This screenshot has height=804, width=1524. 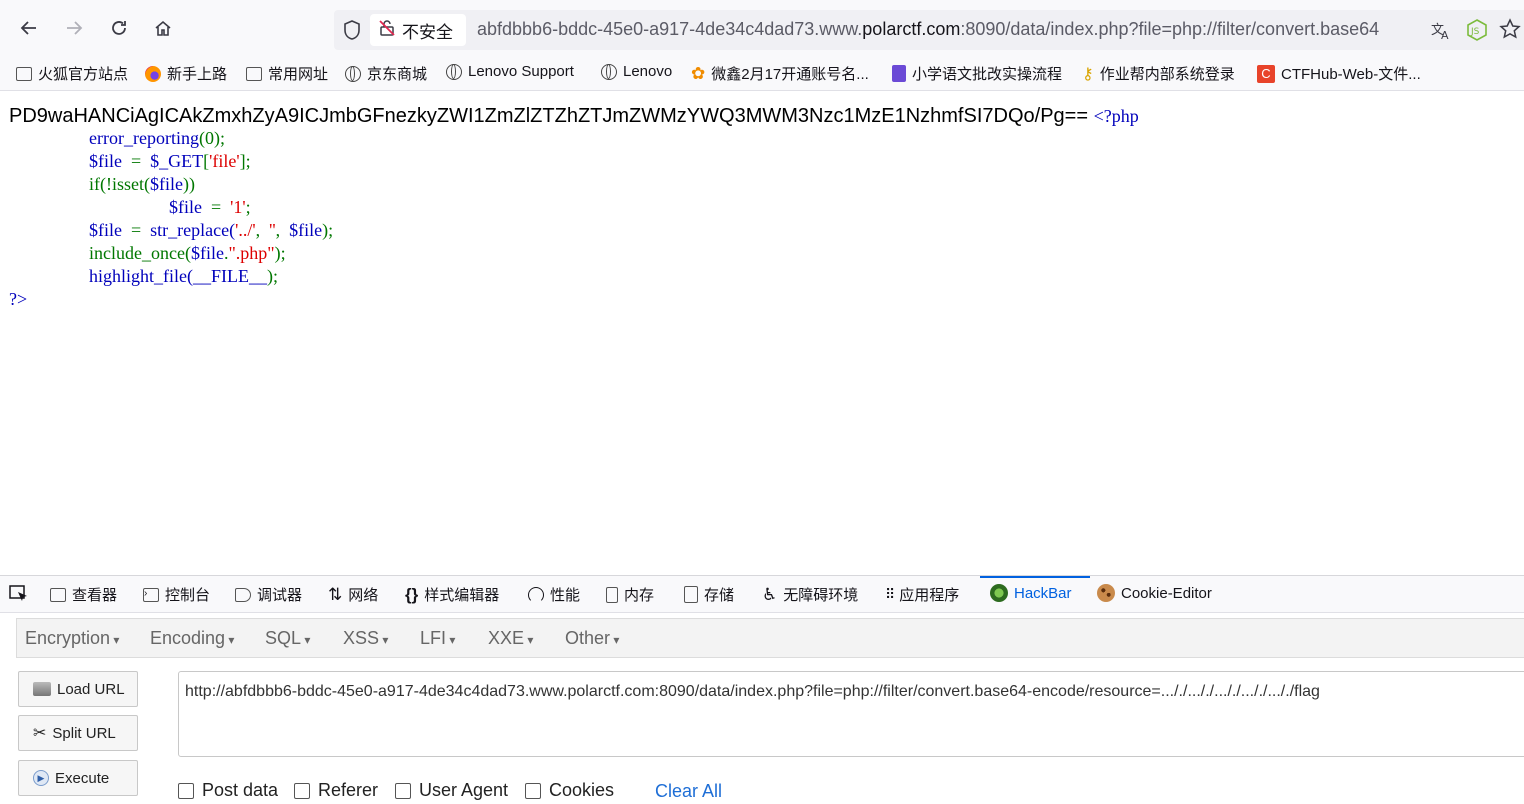 I want to click on menu-lfi: LFI, so click(x=437, y=638).